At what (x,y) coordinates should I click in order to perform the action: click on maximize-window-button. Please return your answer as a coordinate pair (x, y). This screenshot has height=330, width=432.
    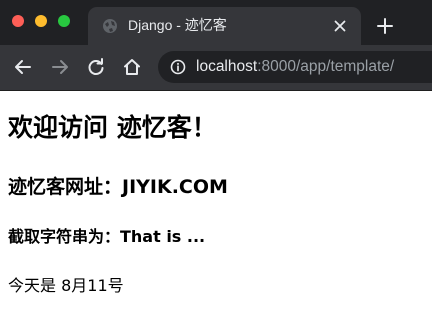
    Looking at the image, I should click on (64, 21).